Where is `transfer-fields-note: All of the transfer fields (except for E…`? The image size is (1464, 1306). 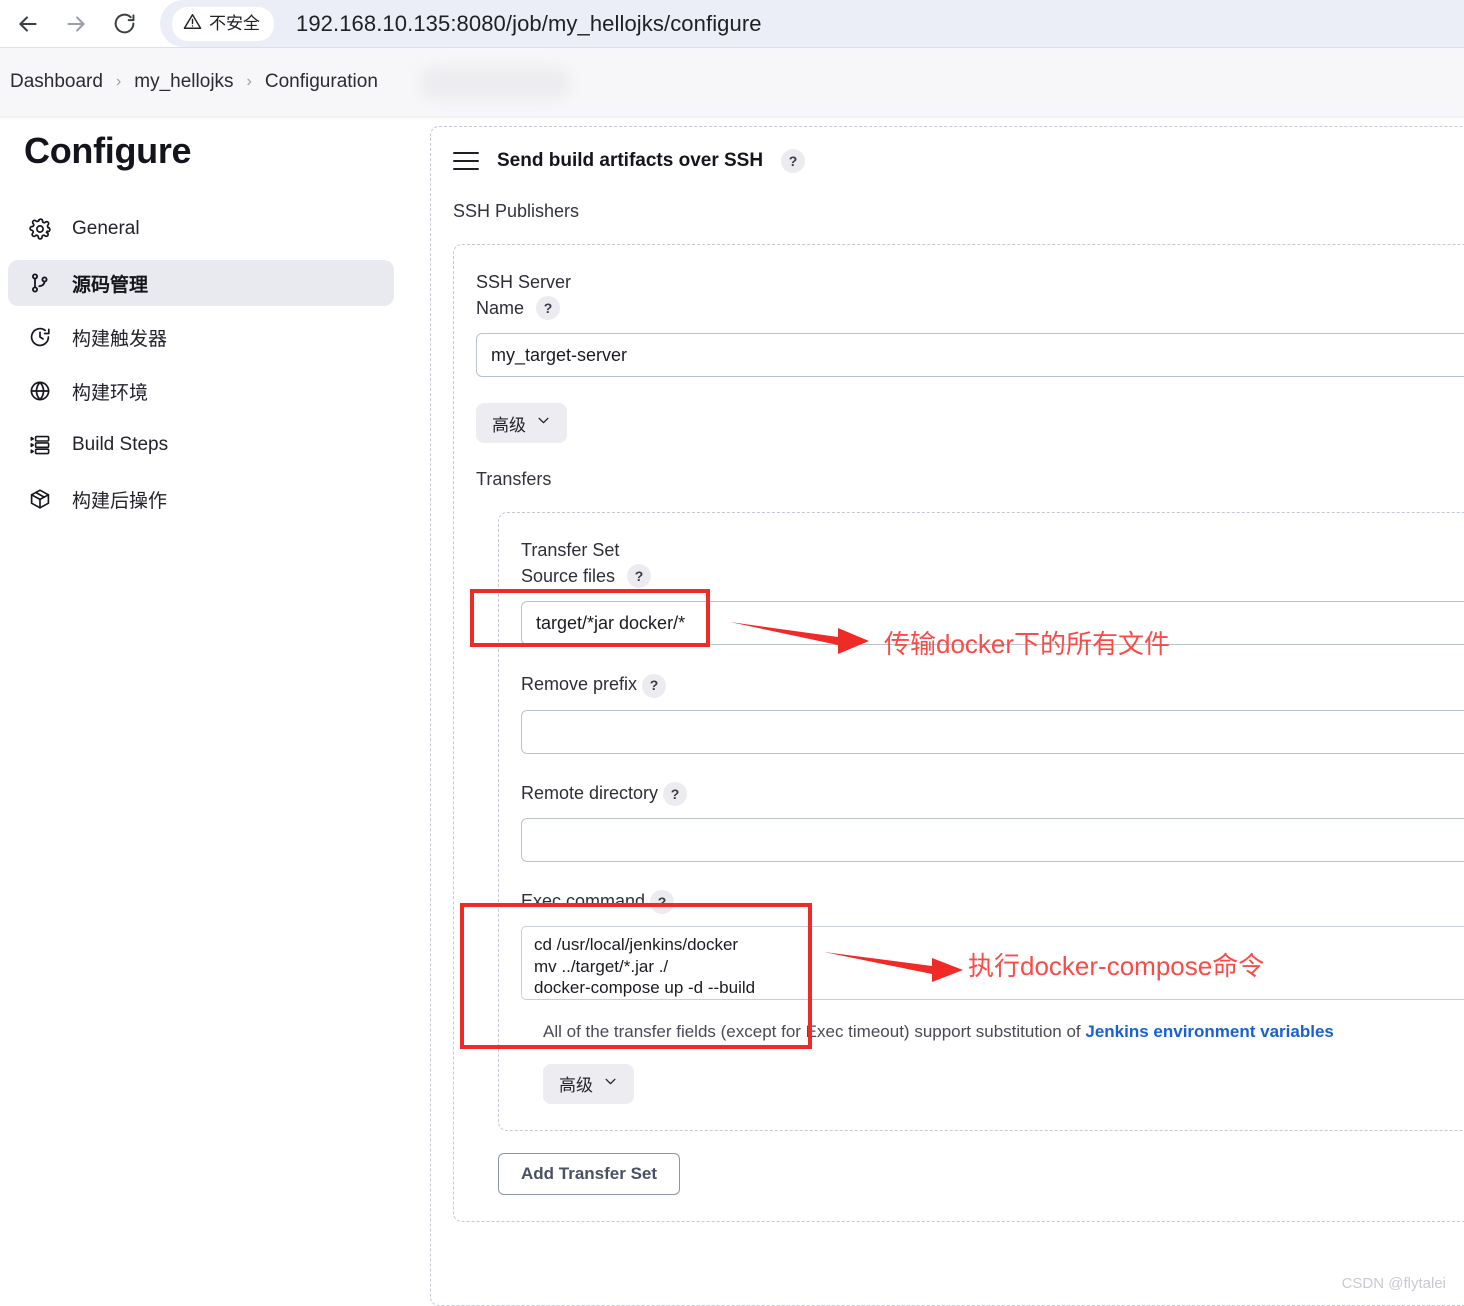
transfer-fields-note: All of the transfer fields (except for E… is located at coordinates (1003, 1032).